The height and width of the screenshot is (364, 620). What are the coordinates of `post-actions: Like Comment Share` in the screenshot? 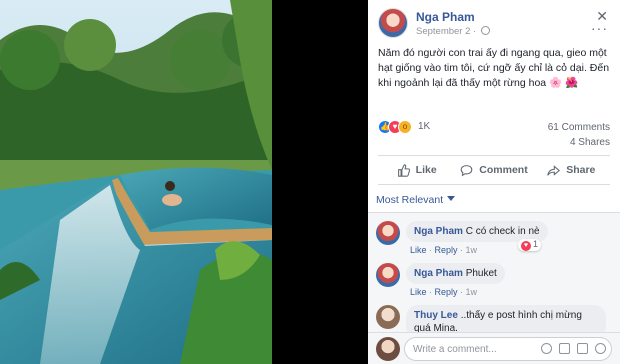 It's located at (494, 170).